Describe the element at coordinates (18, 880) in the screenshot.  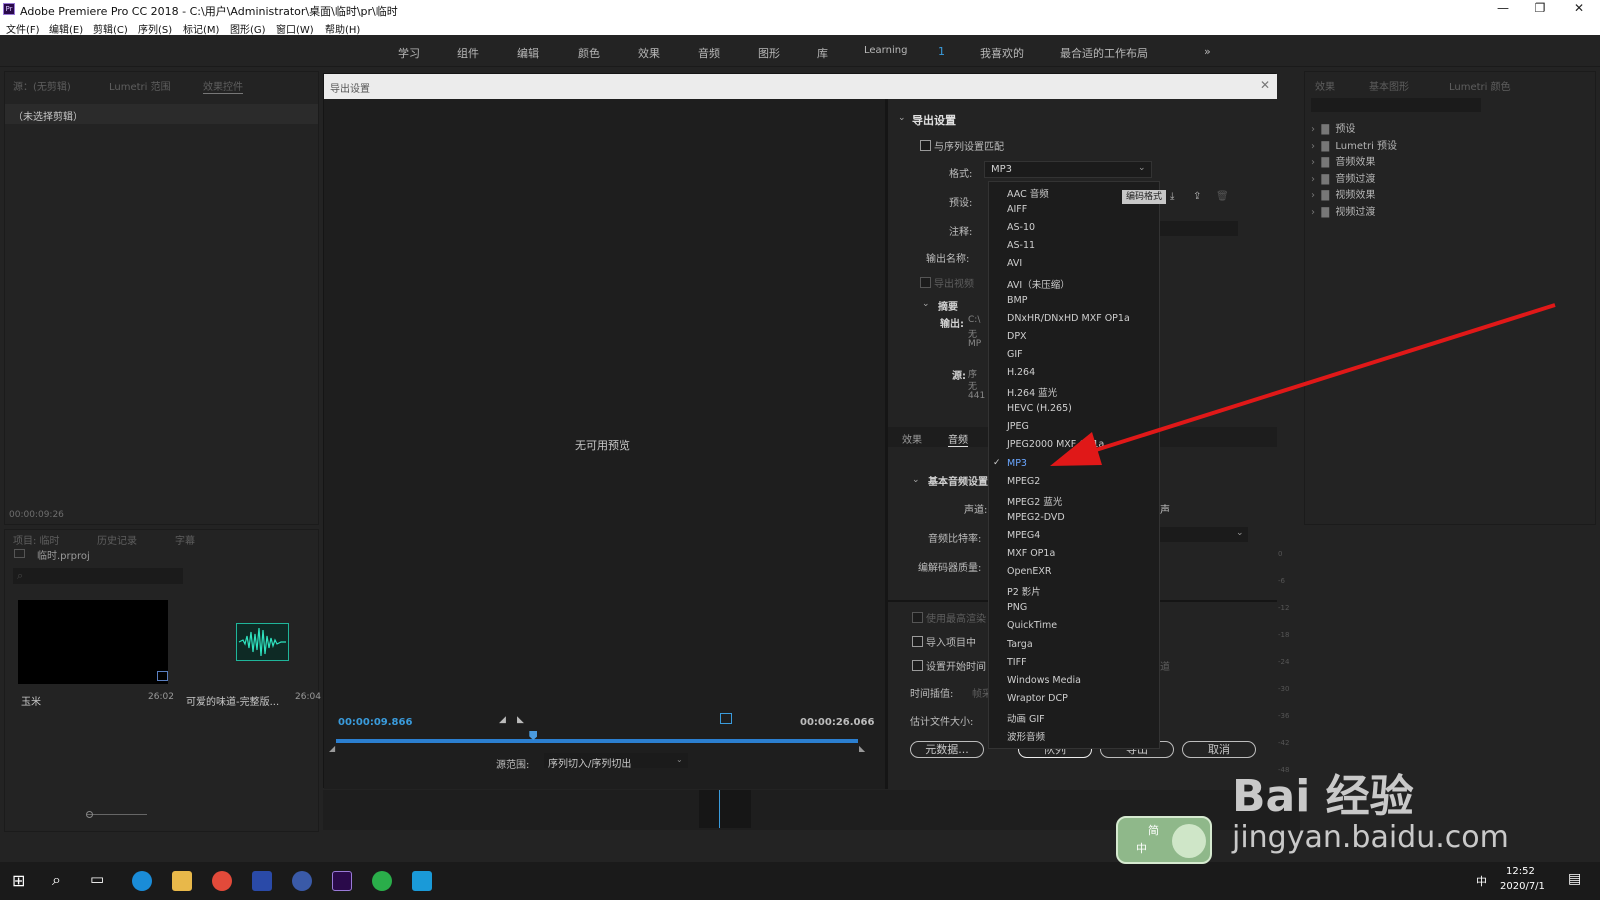
I see `windows-start-icon: ⊞` at that location.